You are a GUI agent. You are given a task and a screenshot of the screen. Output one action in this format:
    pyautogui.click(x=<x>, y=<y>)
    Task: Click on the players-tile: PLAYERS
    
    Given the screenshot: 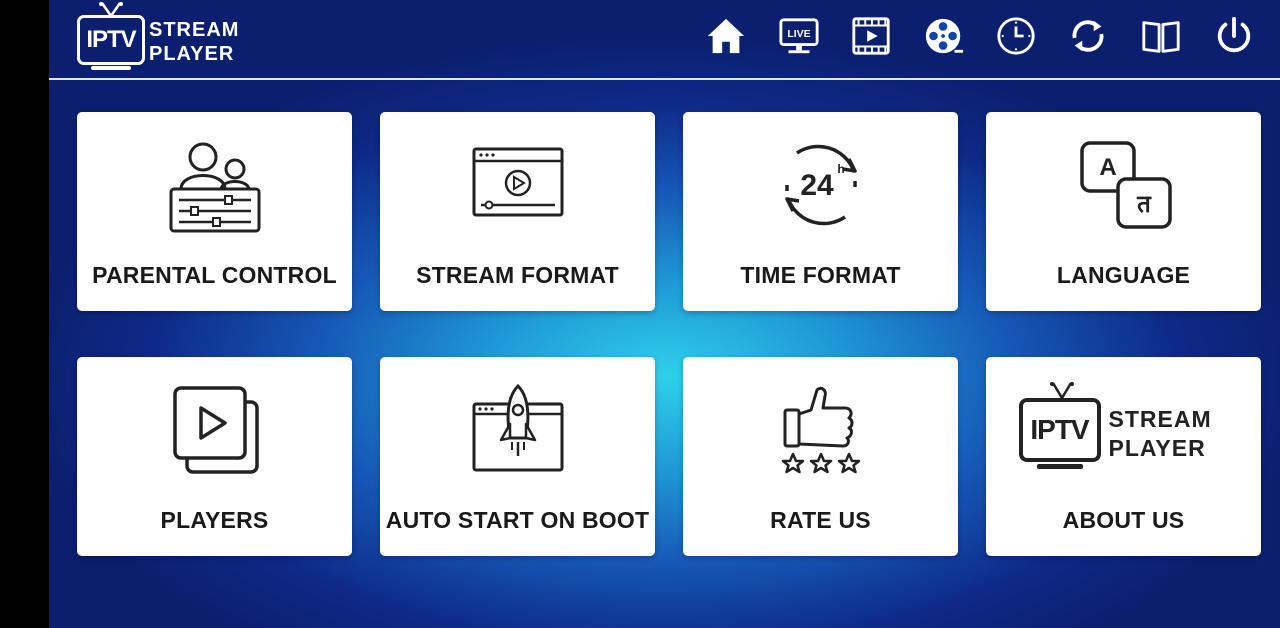 What is the action you would take?
    pyautogui.click(x=214, y=456)
    